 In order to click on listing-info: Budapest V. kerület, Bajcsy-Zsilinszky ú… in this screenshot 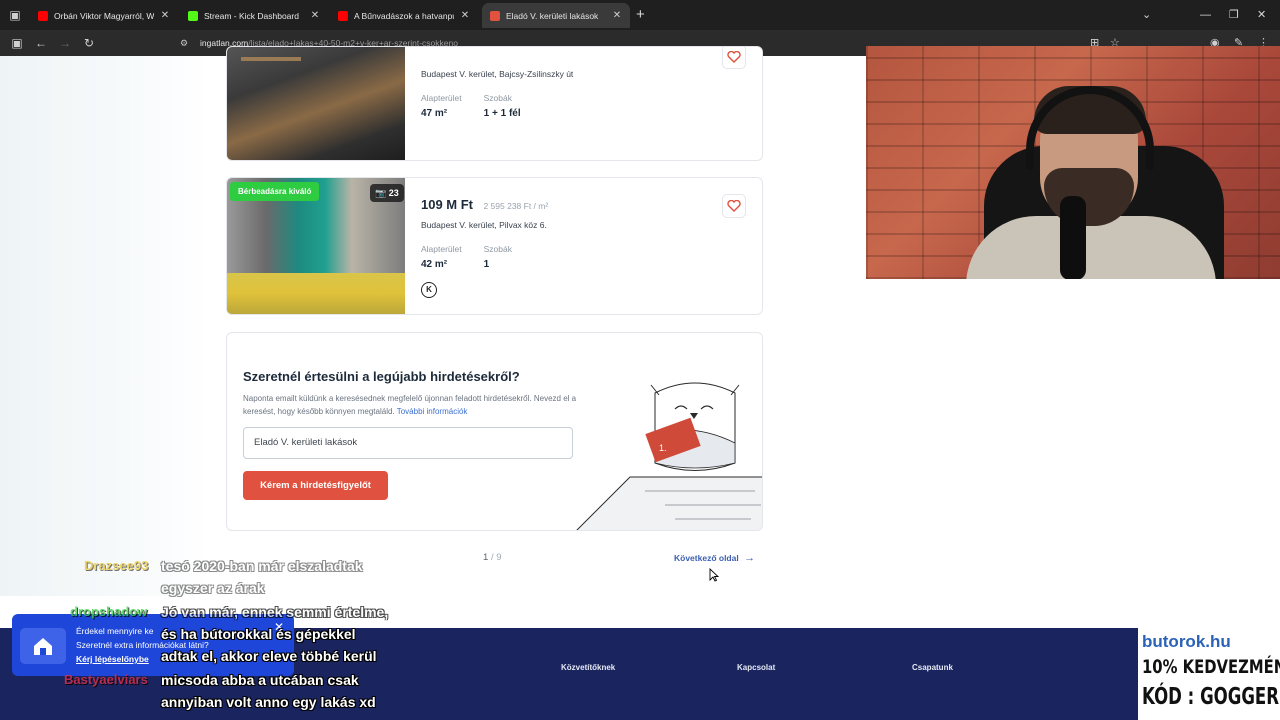, I will do `click(497, 91)`.